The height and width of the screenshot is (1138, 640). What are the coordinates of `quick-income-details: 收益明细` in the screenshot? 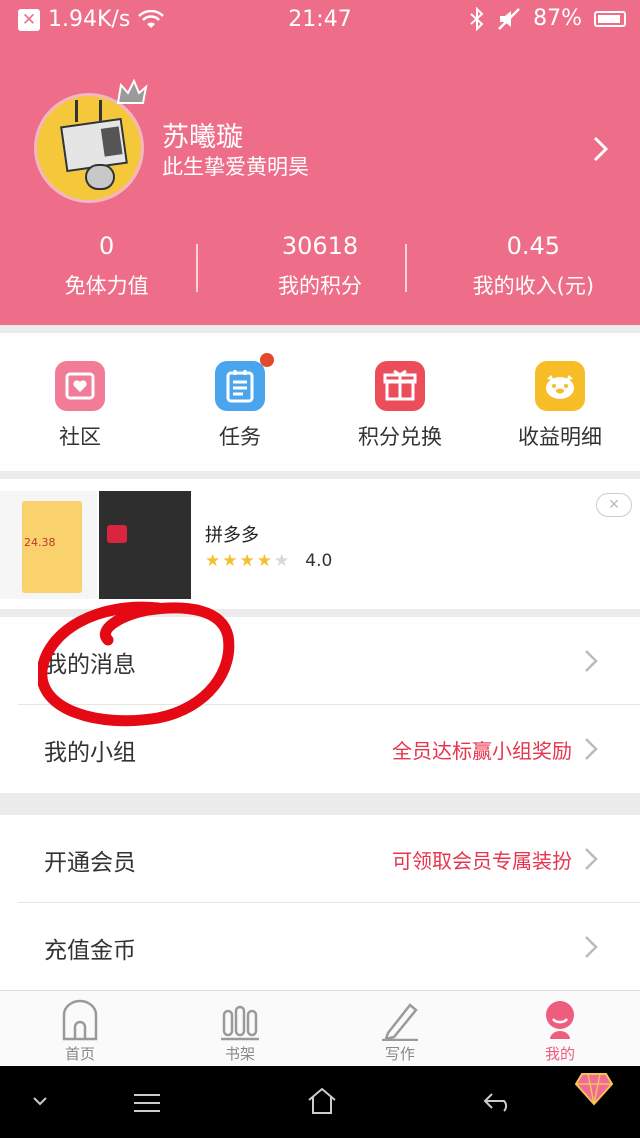 It's located at (560, 402).